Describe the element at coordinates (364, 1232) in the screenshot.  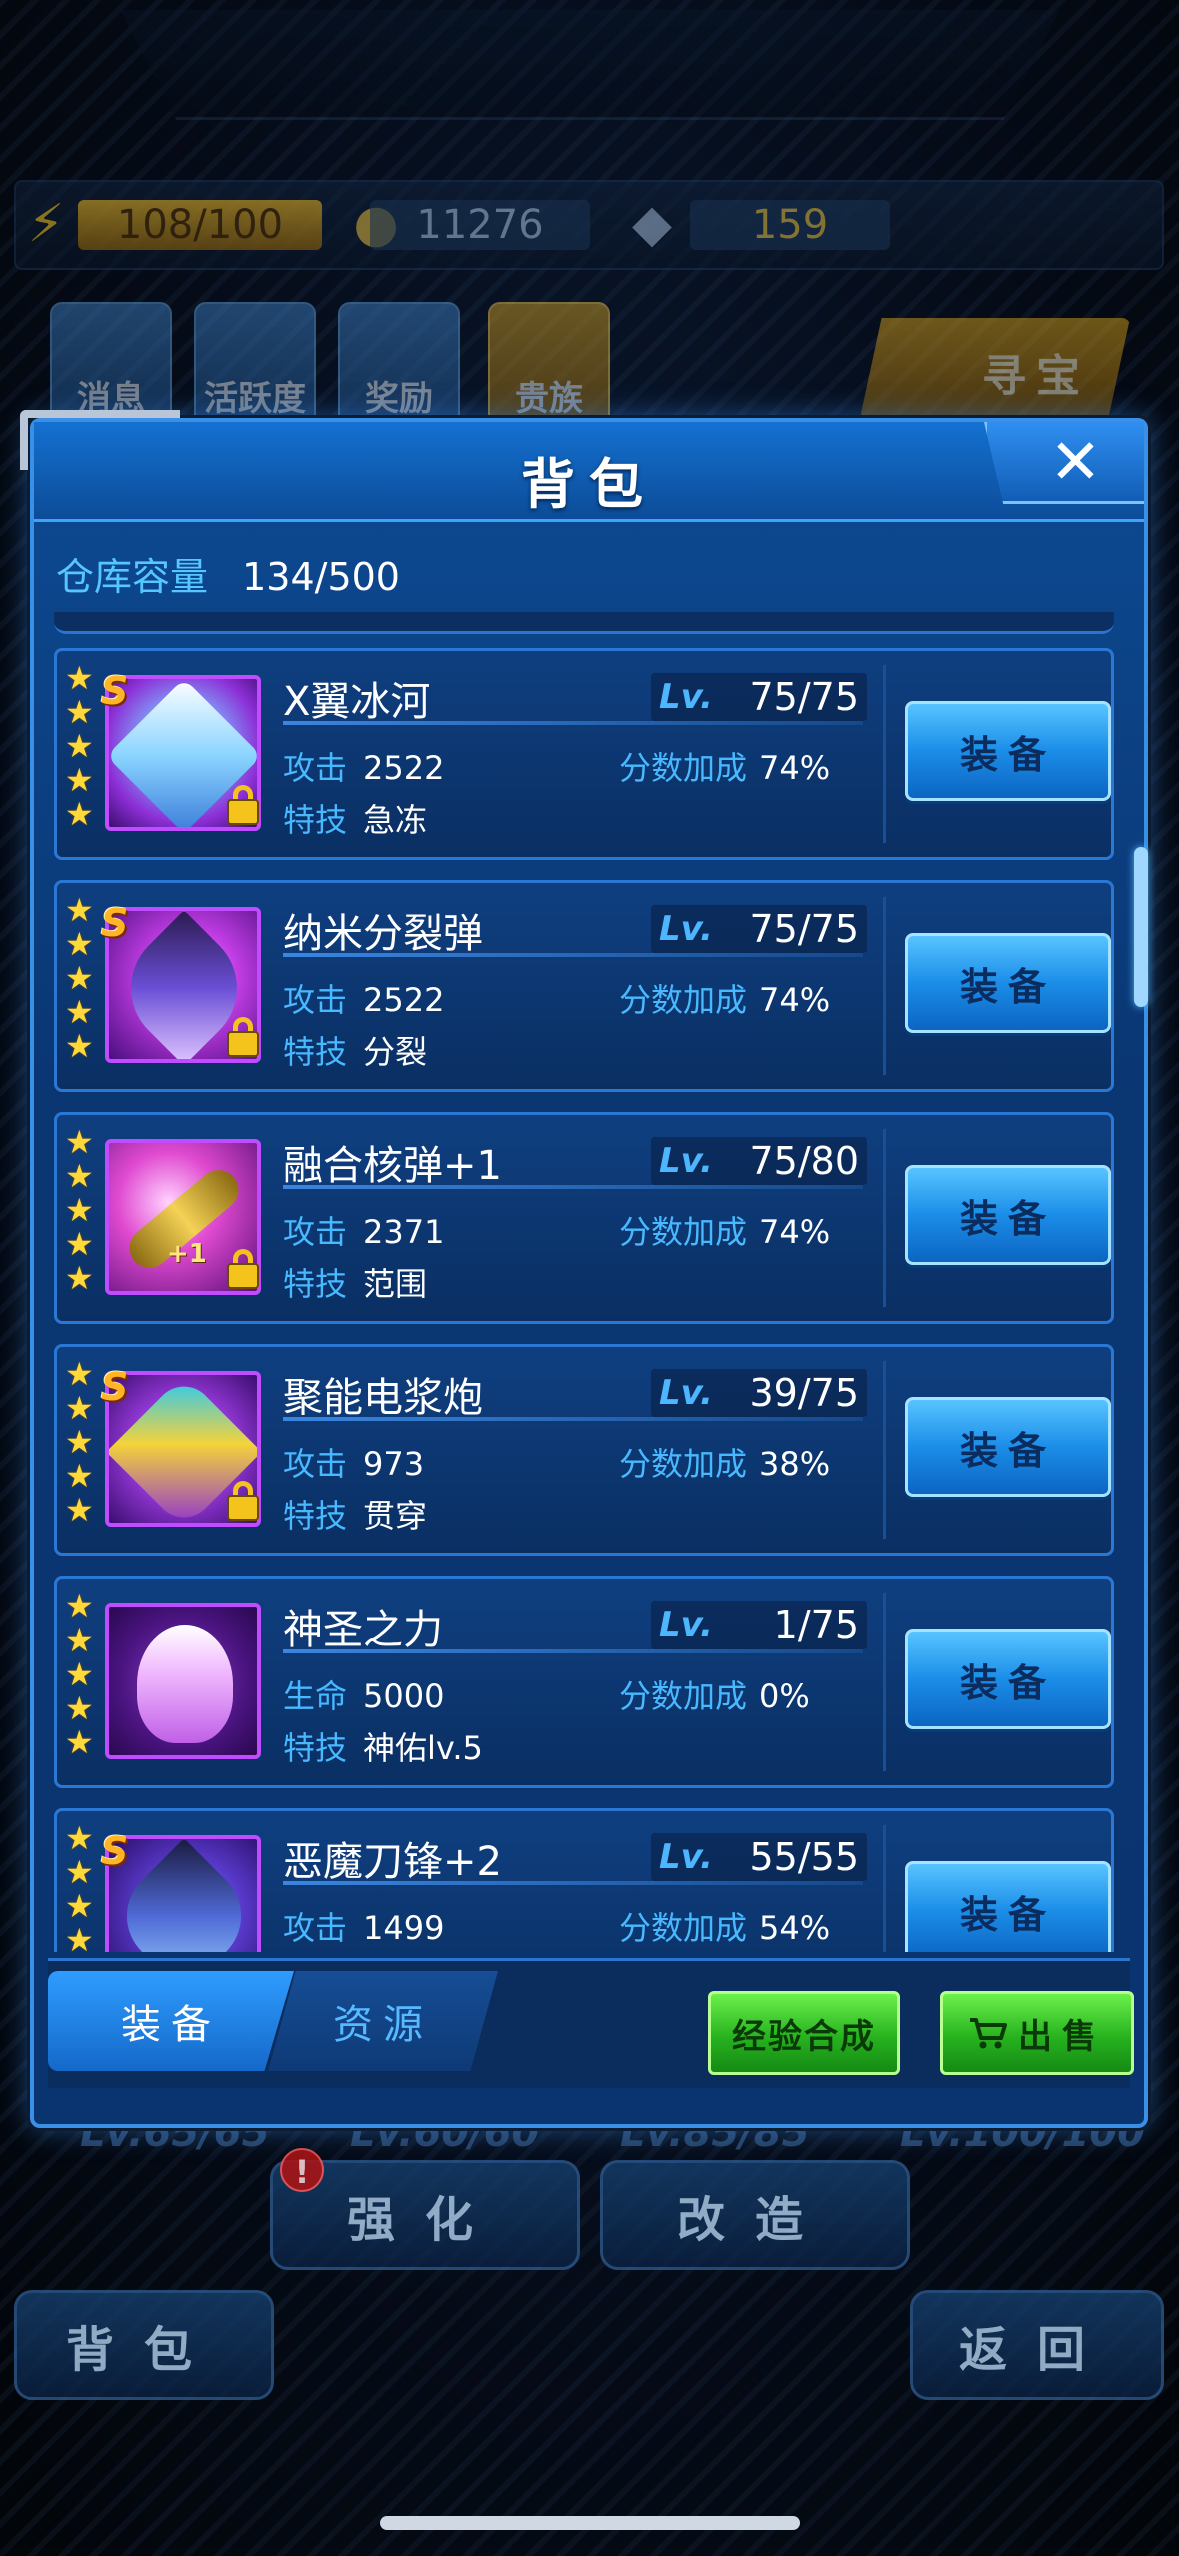
I see `attack-stat: 攻击 2371` at that location.